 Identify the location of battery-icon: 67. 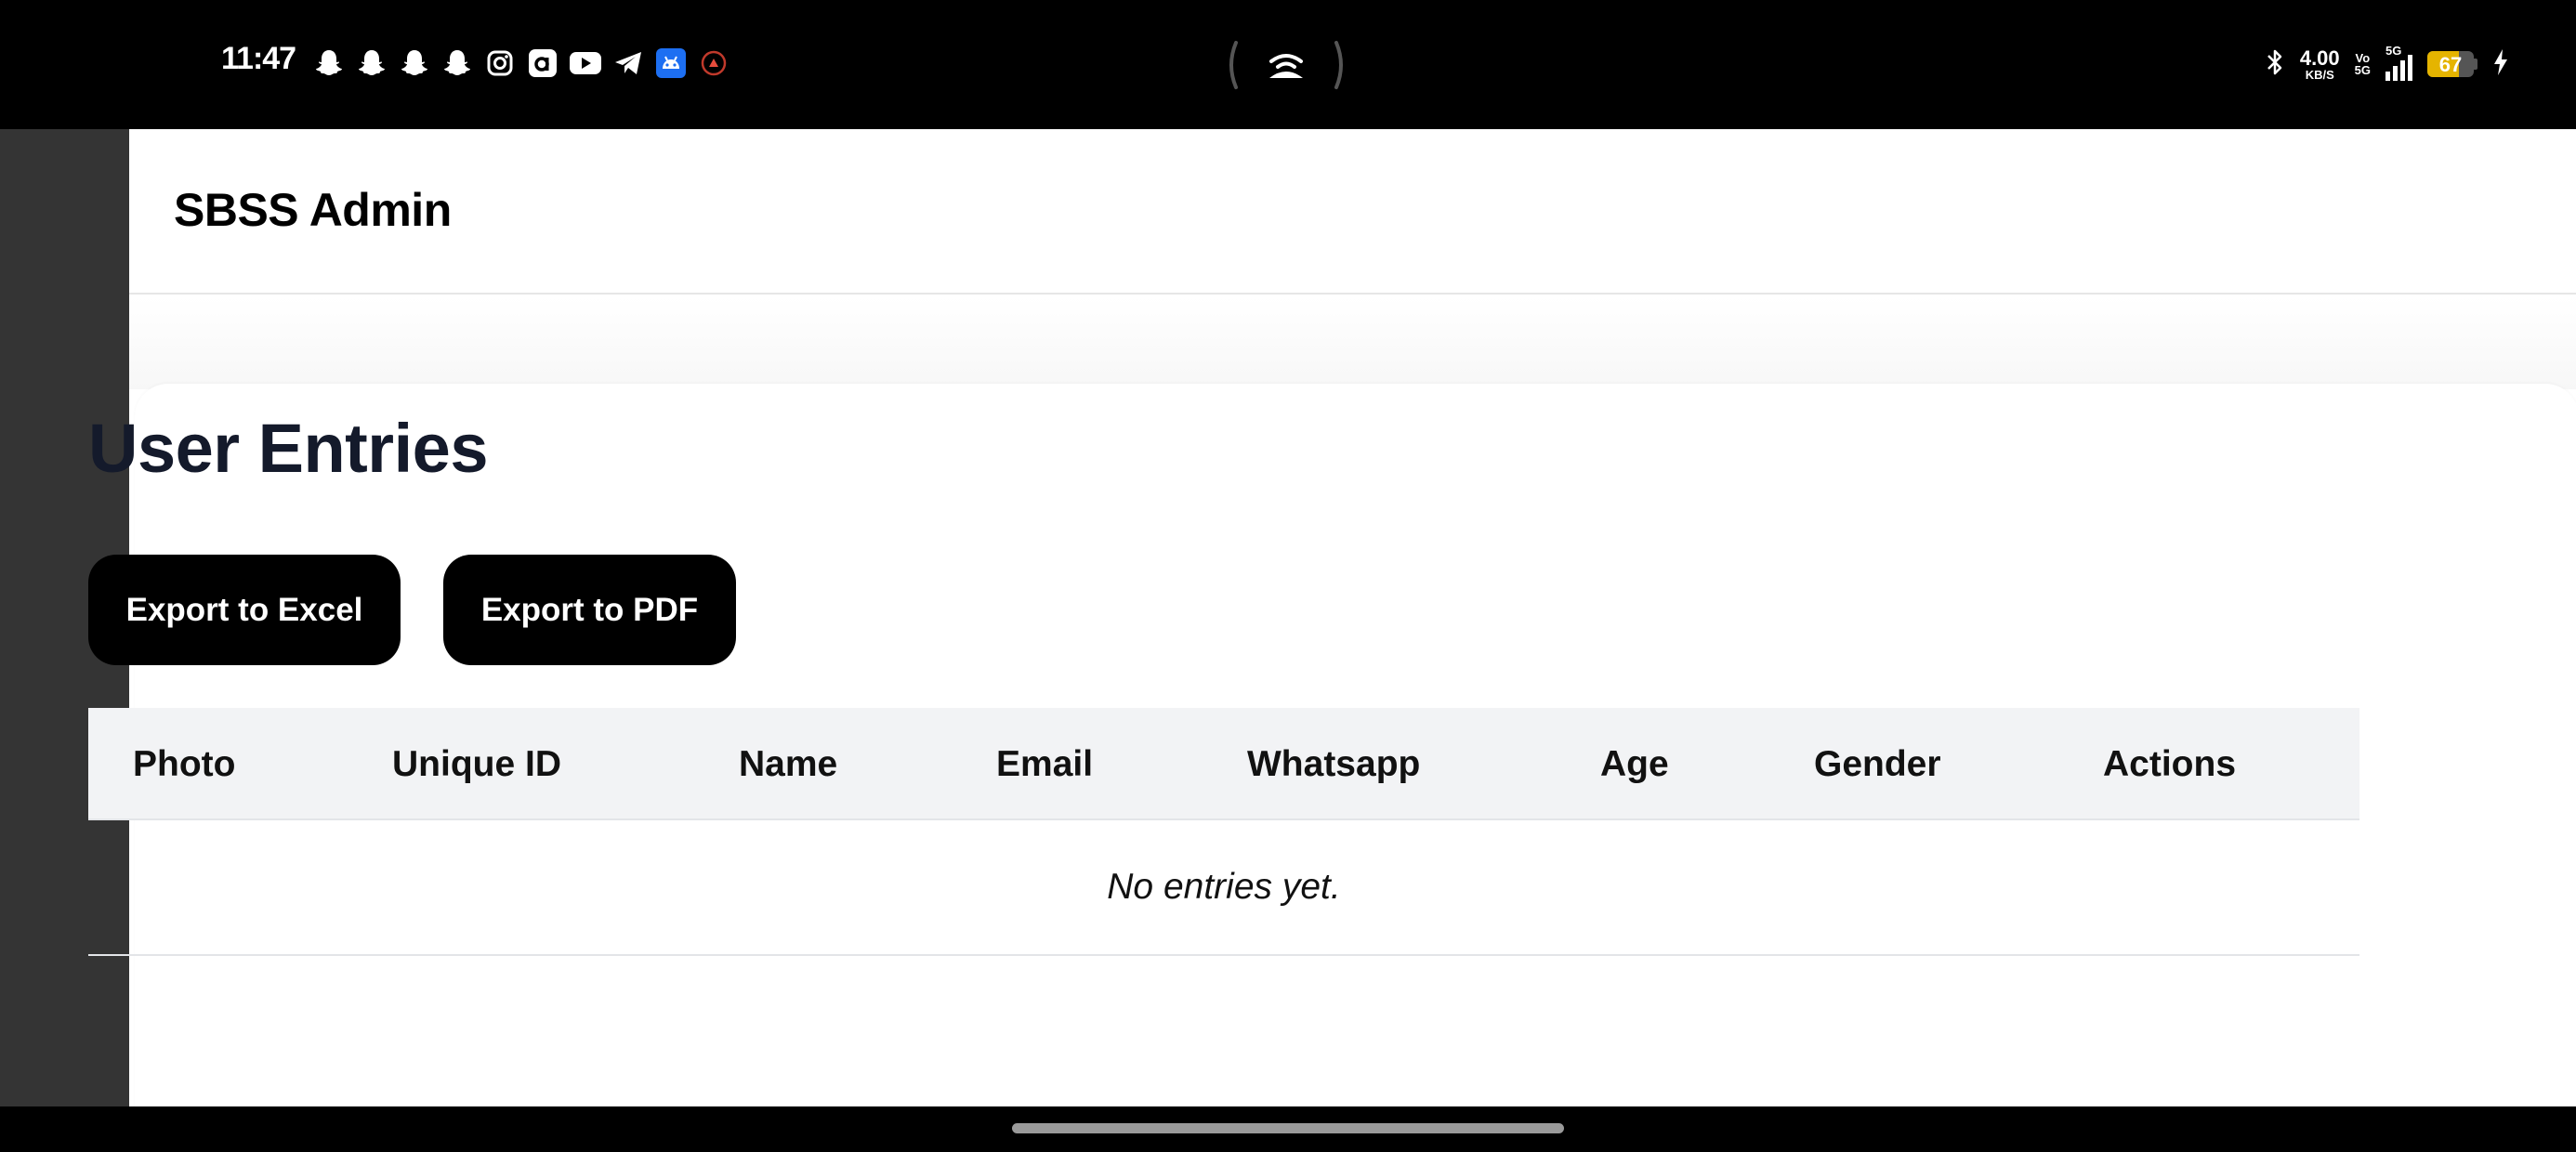
(2452, 64).